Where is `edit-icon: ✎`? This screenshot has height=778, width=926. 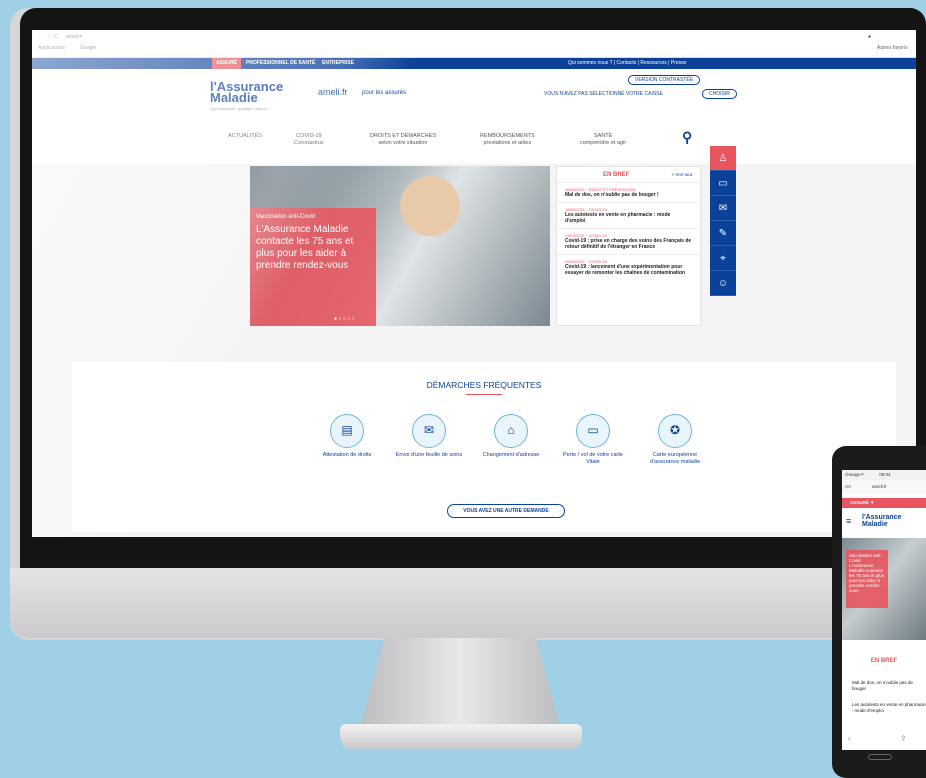
edit-icon: ✎ is located at coordinates (723, 233).